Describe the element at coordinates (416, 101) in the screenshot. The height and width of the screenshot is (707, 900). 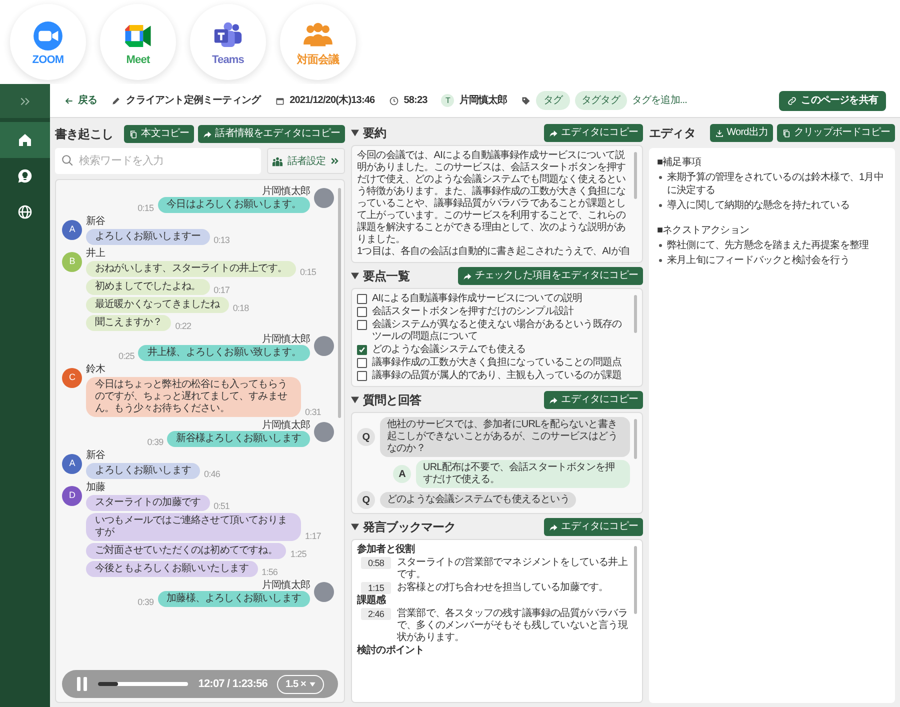
I see `meeting-duration: 58:23` at that location.